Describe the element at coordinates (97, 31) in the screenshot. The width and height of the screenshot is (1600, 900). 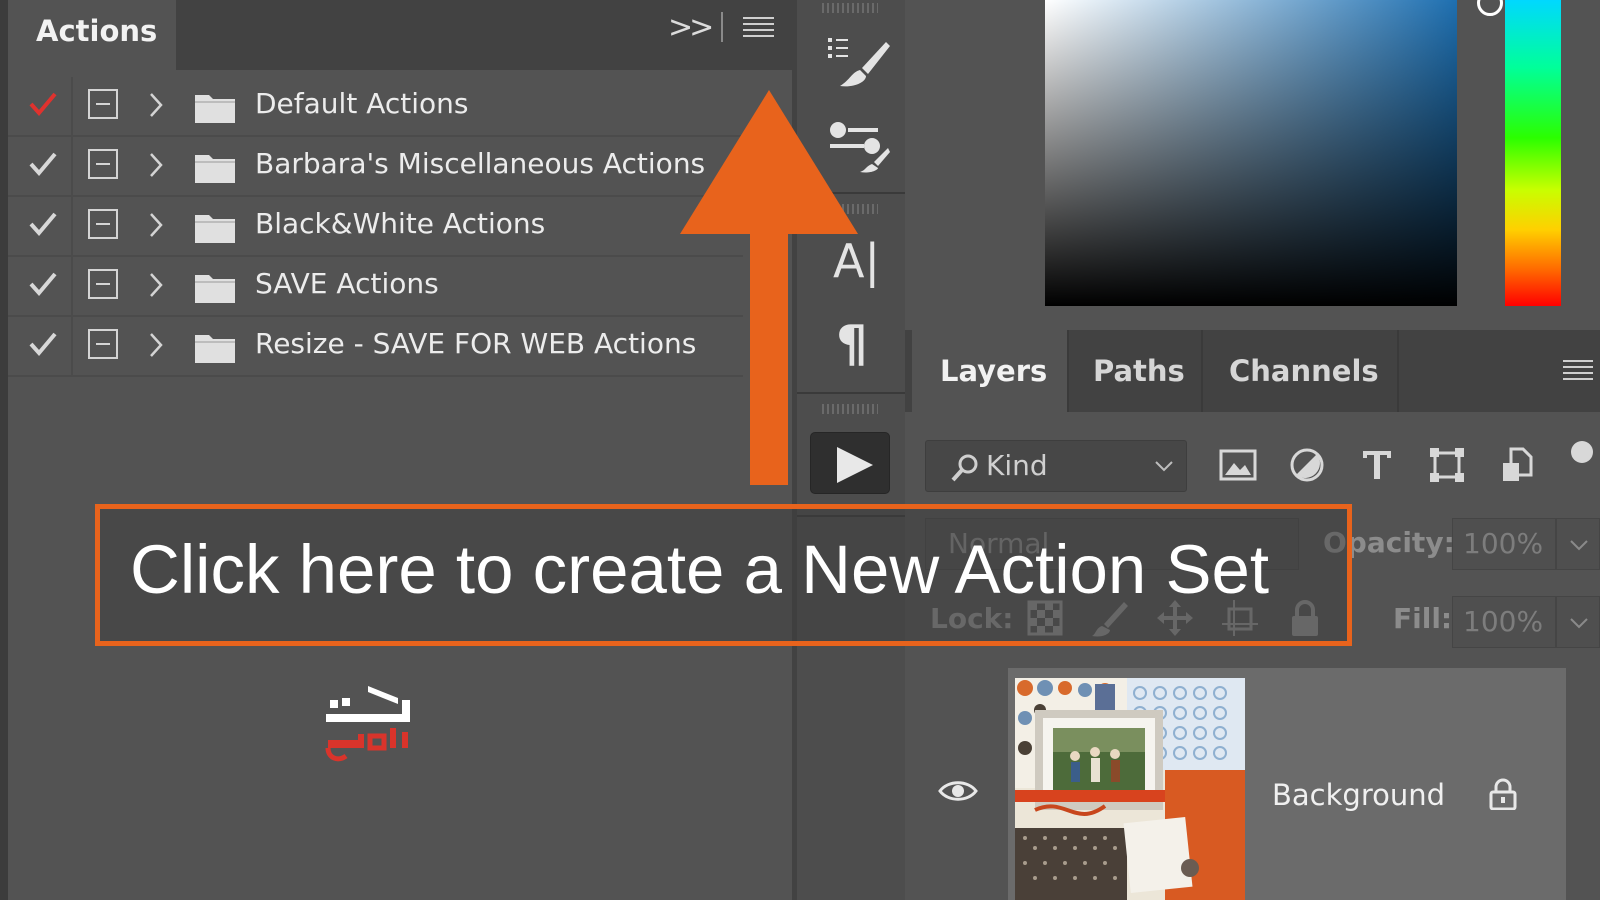
I see `actions-tab-label: Actions` at that location.